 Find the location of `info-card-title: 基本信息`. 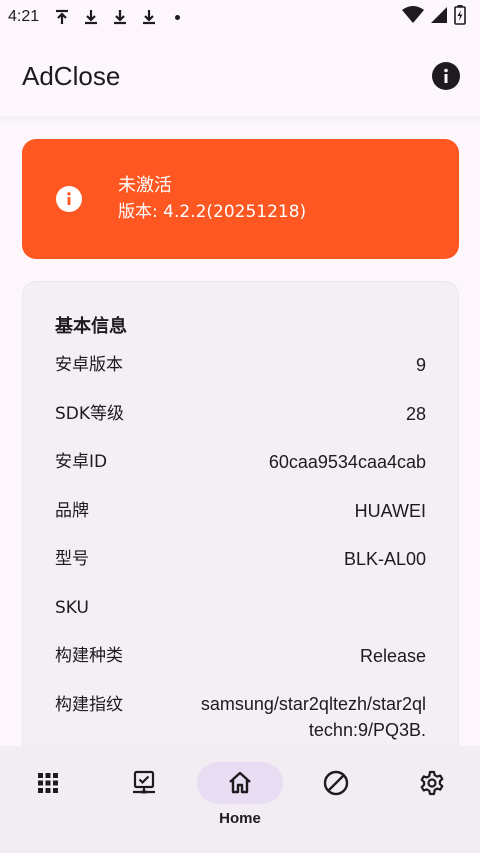

info-card-title: 基本信息 is located at coordinates (91, 326).